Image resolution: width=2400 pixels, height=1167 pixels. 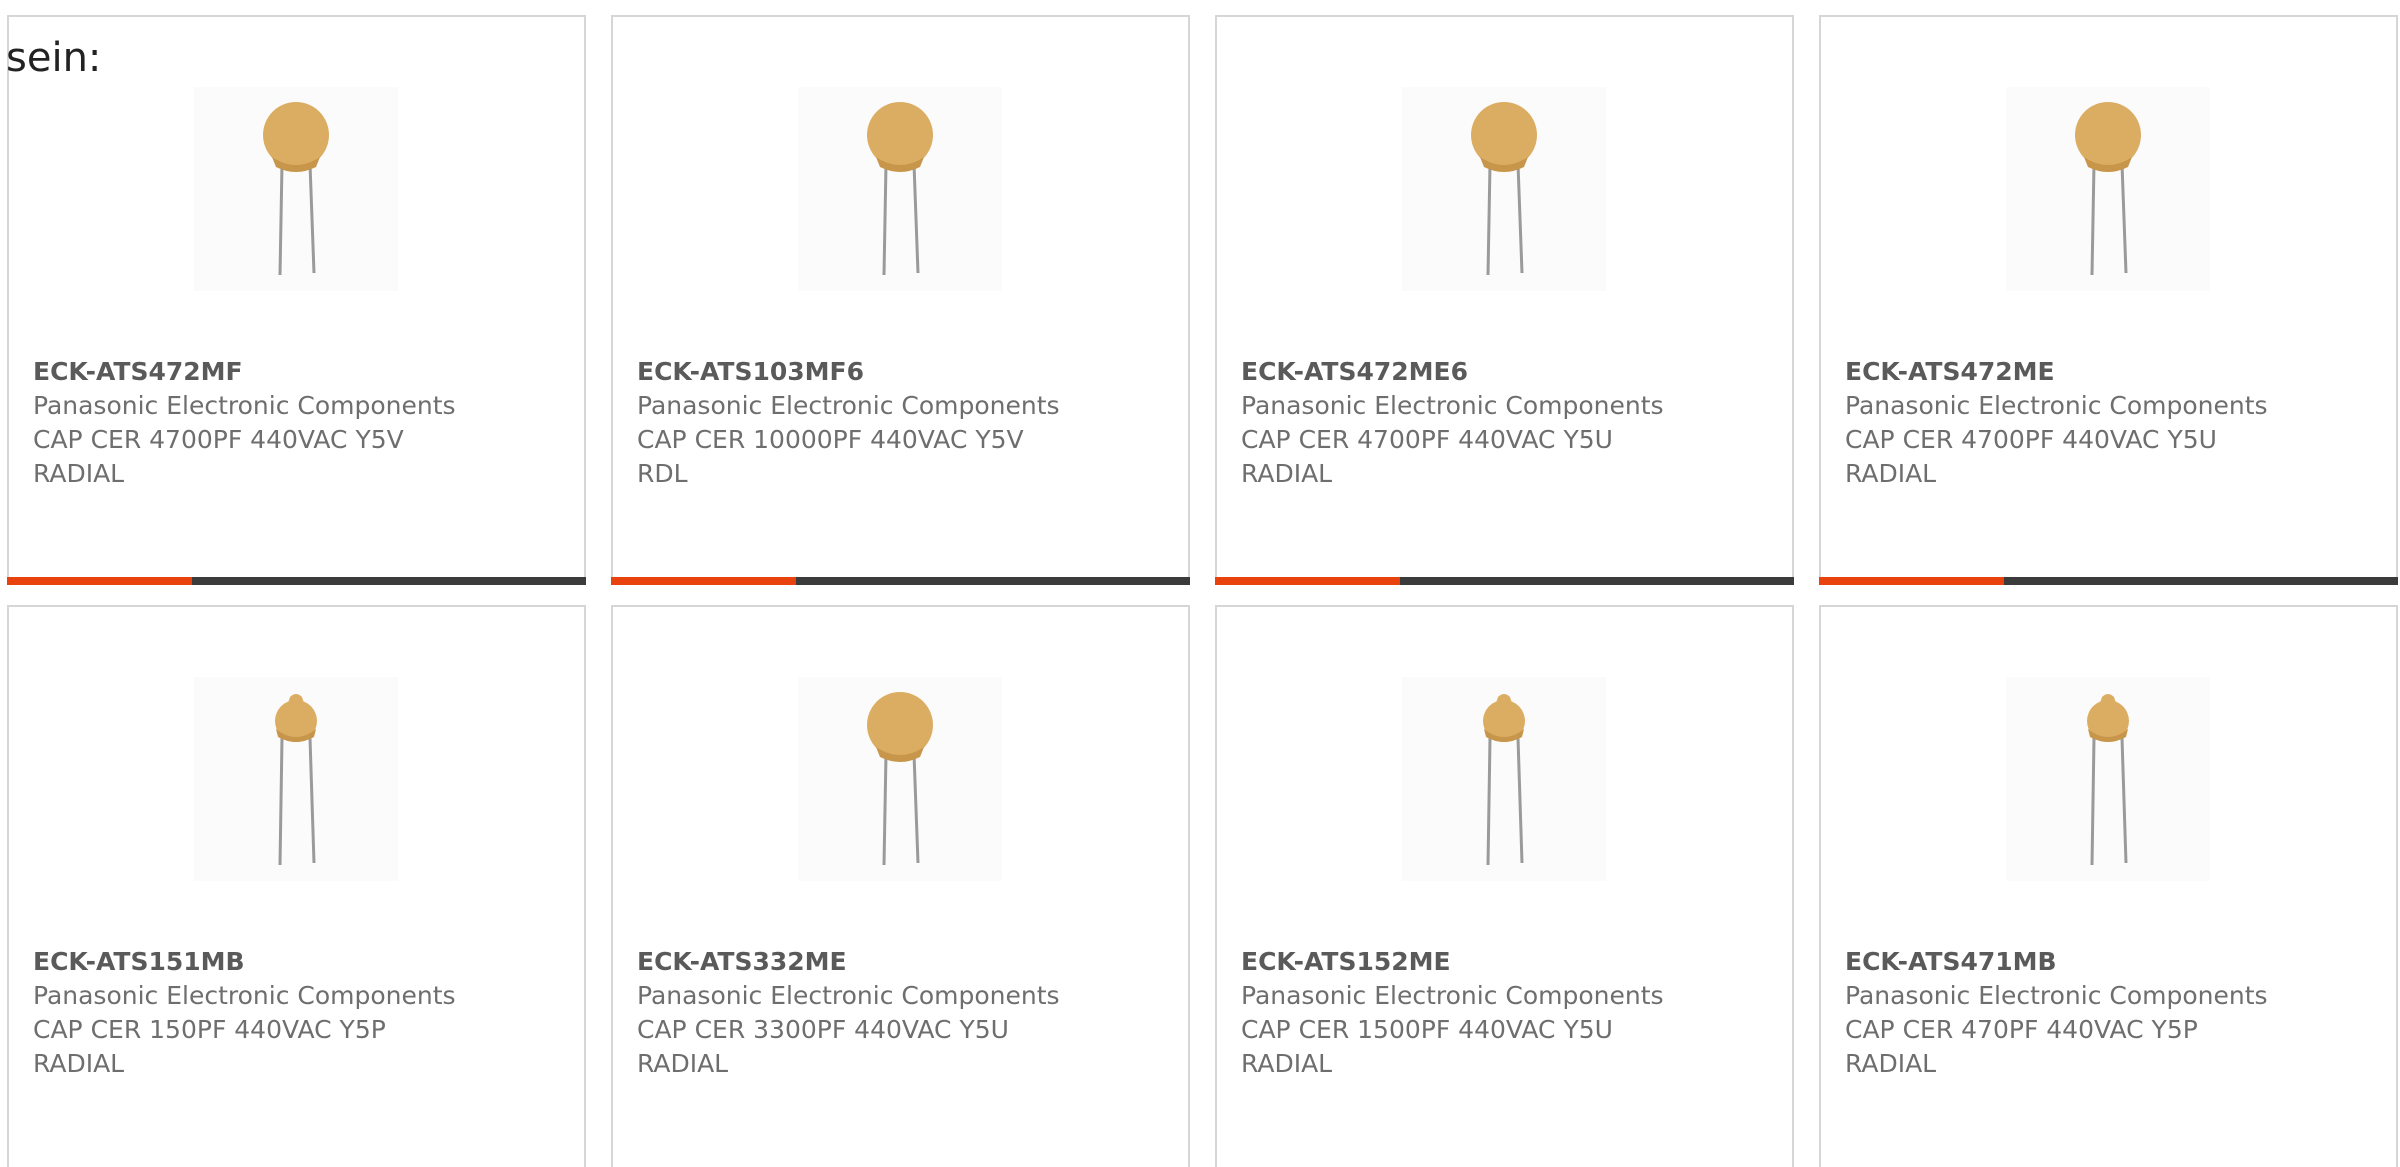 I want to click on part-number-link: ECK-ATS472MF, so click(x=138, y=371).